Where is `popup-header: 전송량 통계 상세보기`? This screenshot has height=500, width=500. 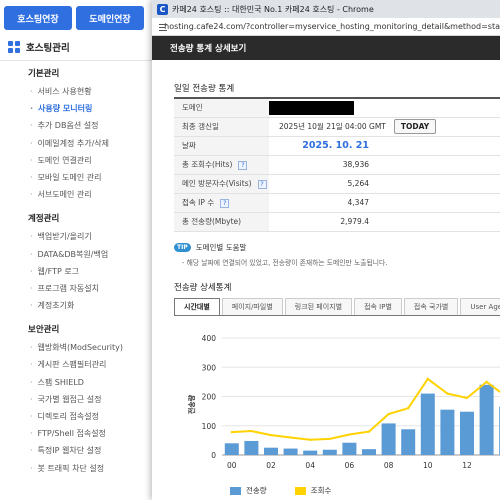
popup-header: 전송량 통계 상세보기 is located at coordinates (326, 48).